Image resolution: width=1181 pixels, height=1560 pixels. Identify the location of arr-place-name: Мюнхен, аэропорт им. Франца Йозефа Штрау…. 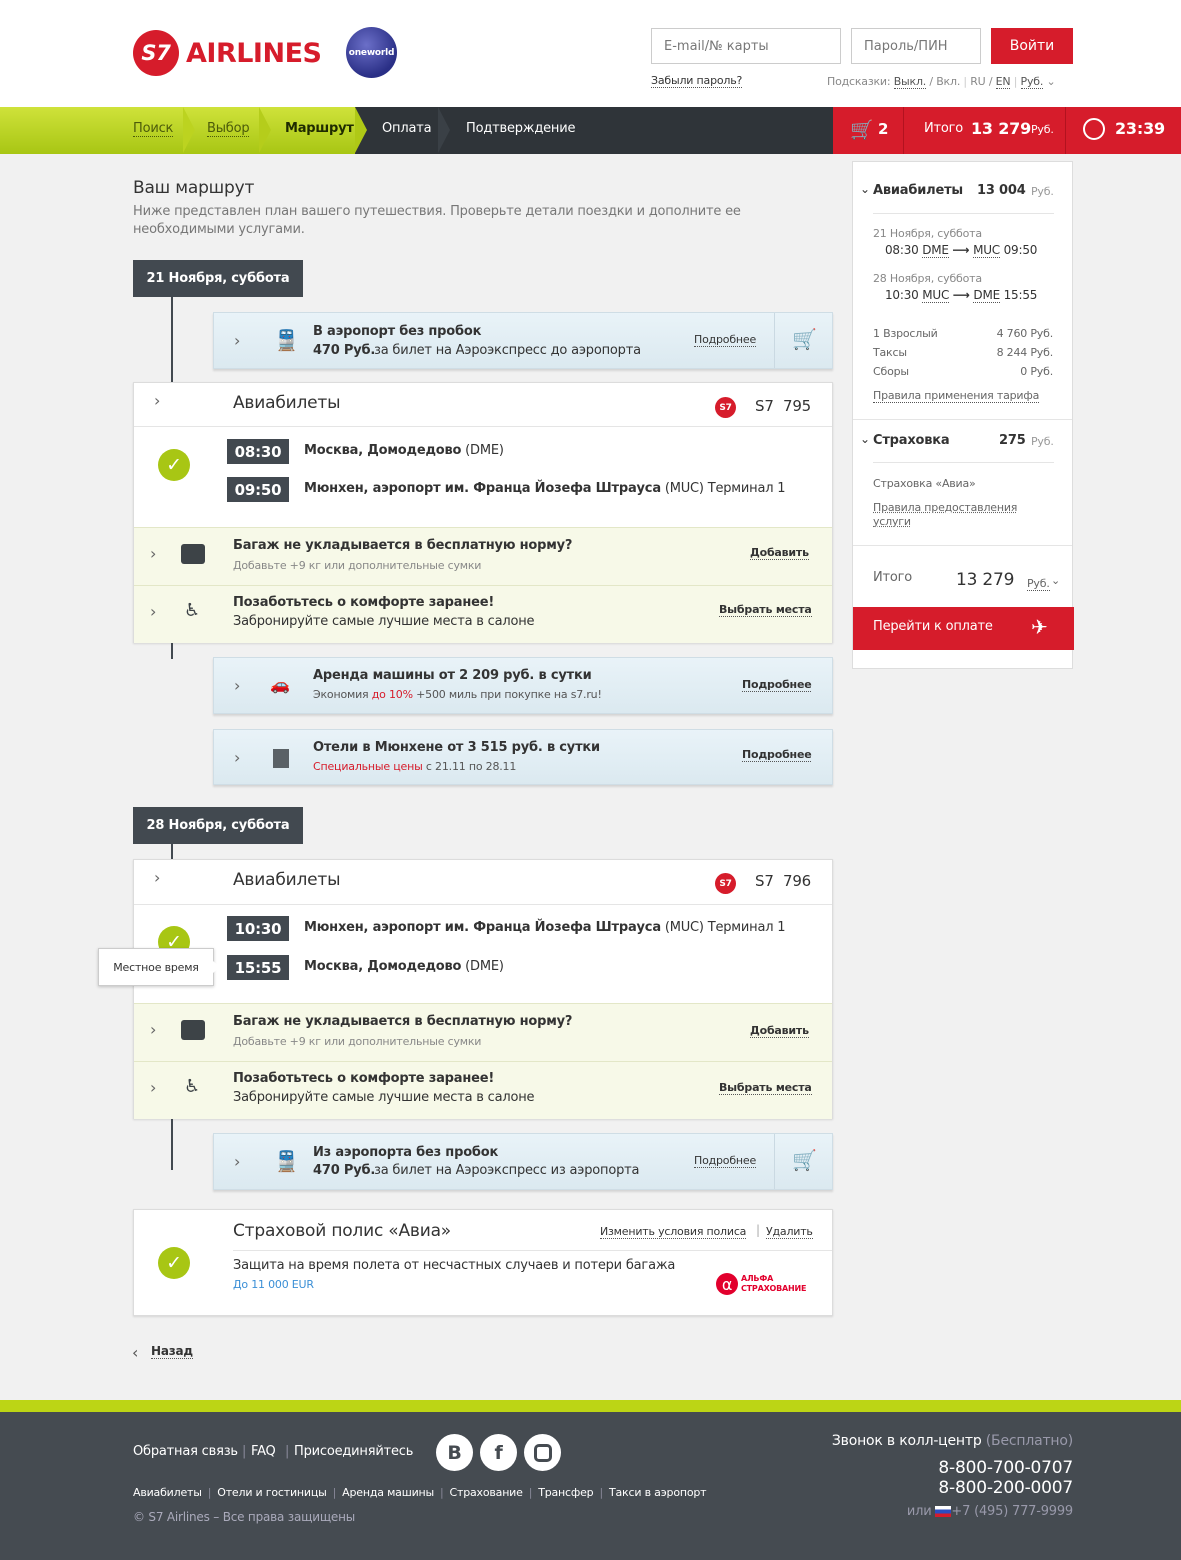
(482, 488).